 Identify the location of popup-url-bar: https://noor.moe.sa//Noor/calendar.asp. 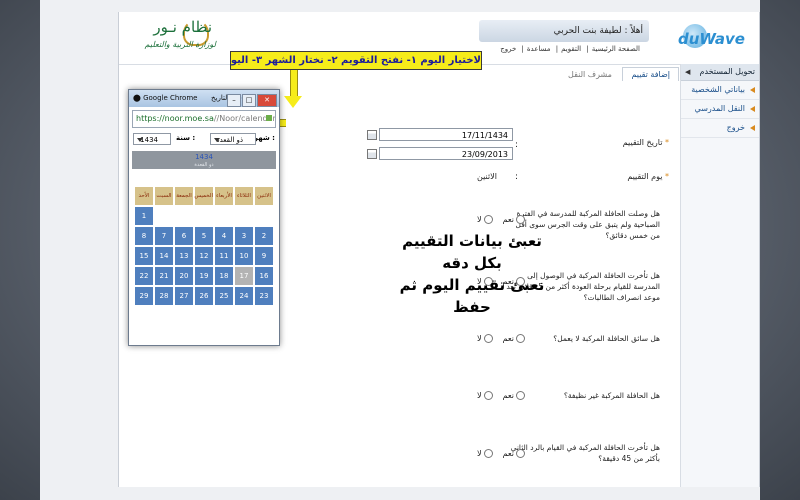
(204, 119).